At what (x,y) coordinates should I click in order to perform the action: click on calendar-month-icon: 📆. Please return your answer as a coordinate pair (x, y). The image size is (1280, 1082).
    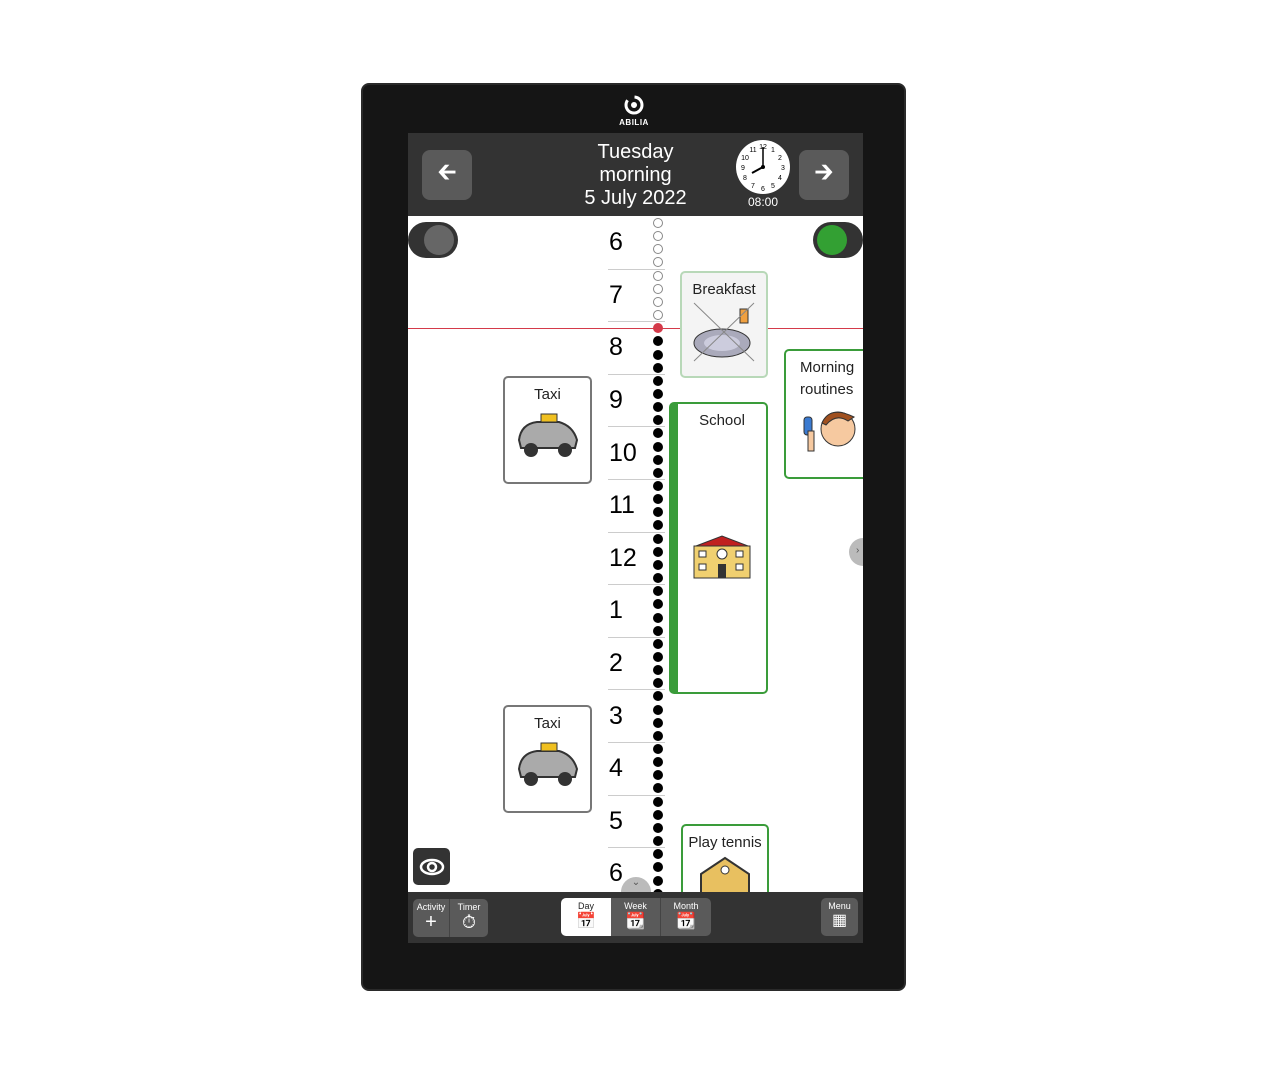
    Looking at the image, I should click on (686, 921).